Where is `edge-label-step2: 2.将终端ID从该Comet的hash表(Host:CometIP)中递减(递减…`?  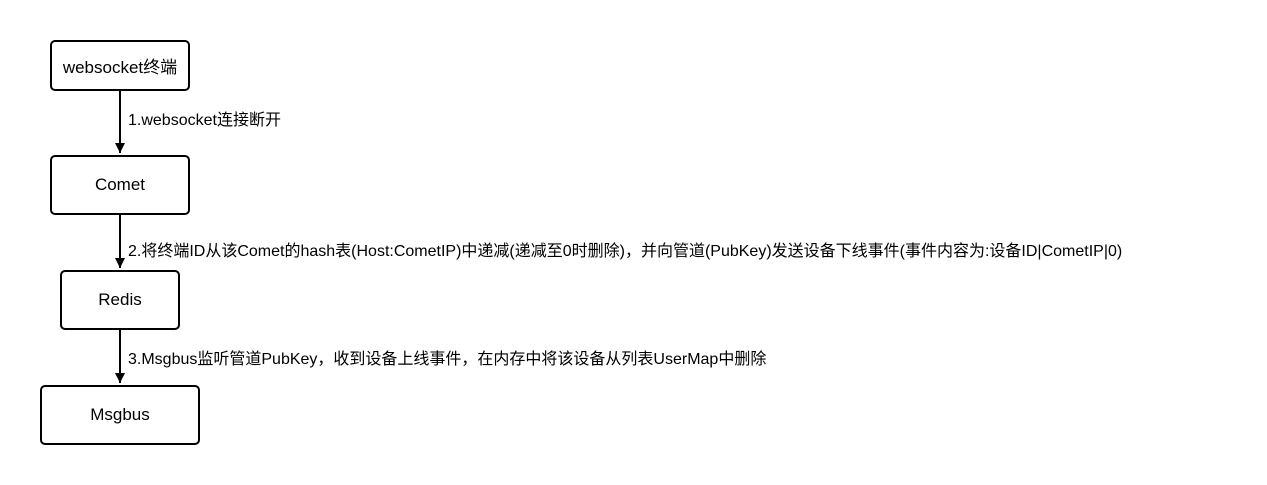
edge-label-step2: 2.将终端ID从该Comet的hash表(Host:CometIP)中递减(递减… is located at coordinates (625, 251).